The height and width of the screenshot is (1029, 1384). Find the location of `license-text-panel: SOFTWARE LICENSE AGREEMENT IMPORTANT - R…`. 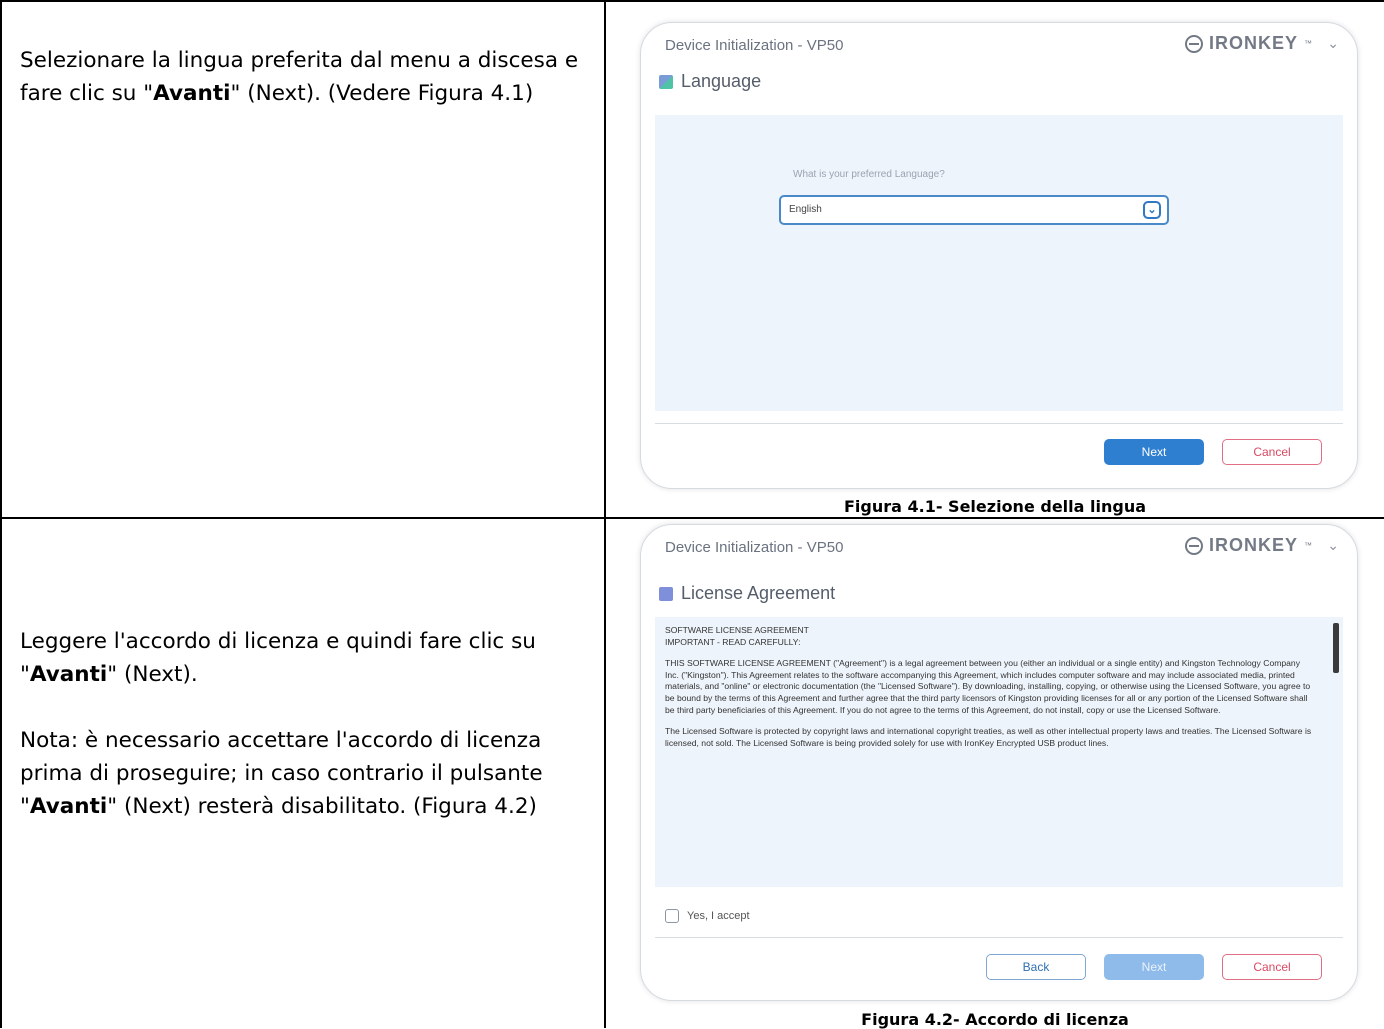

license-text-panel: SOFTWARE LICENSE AGREEMENT IMPORTANT - R… is located at coordinates (999, 752).